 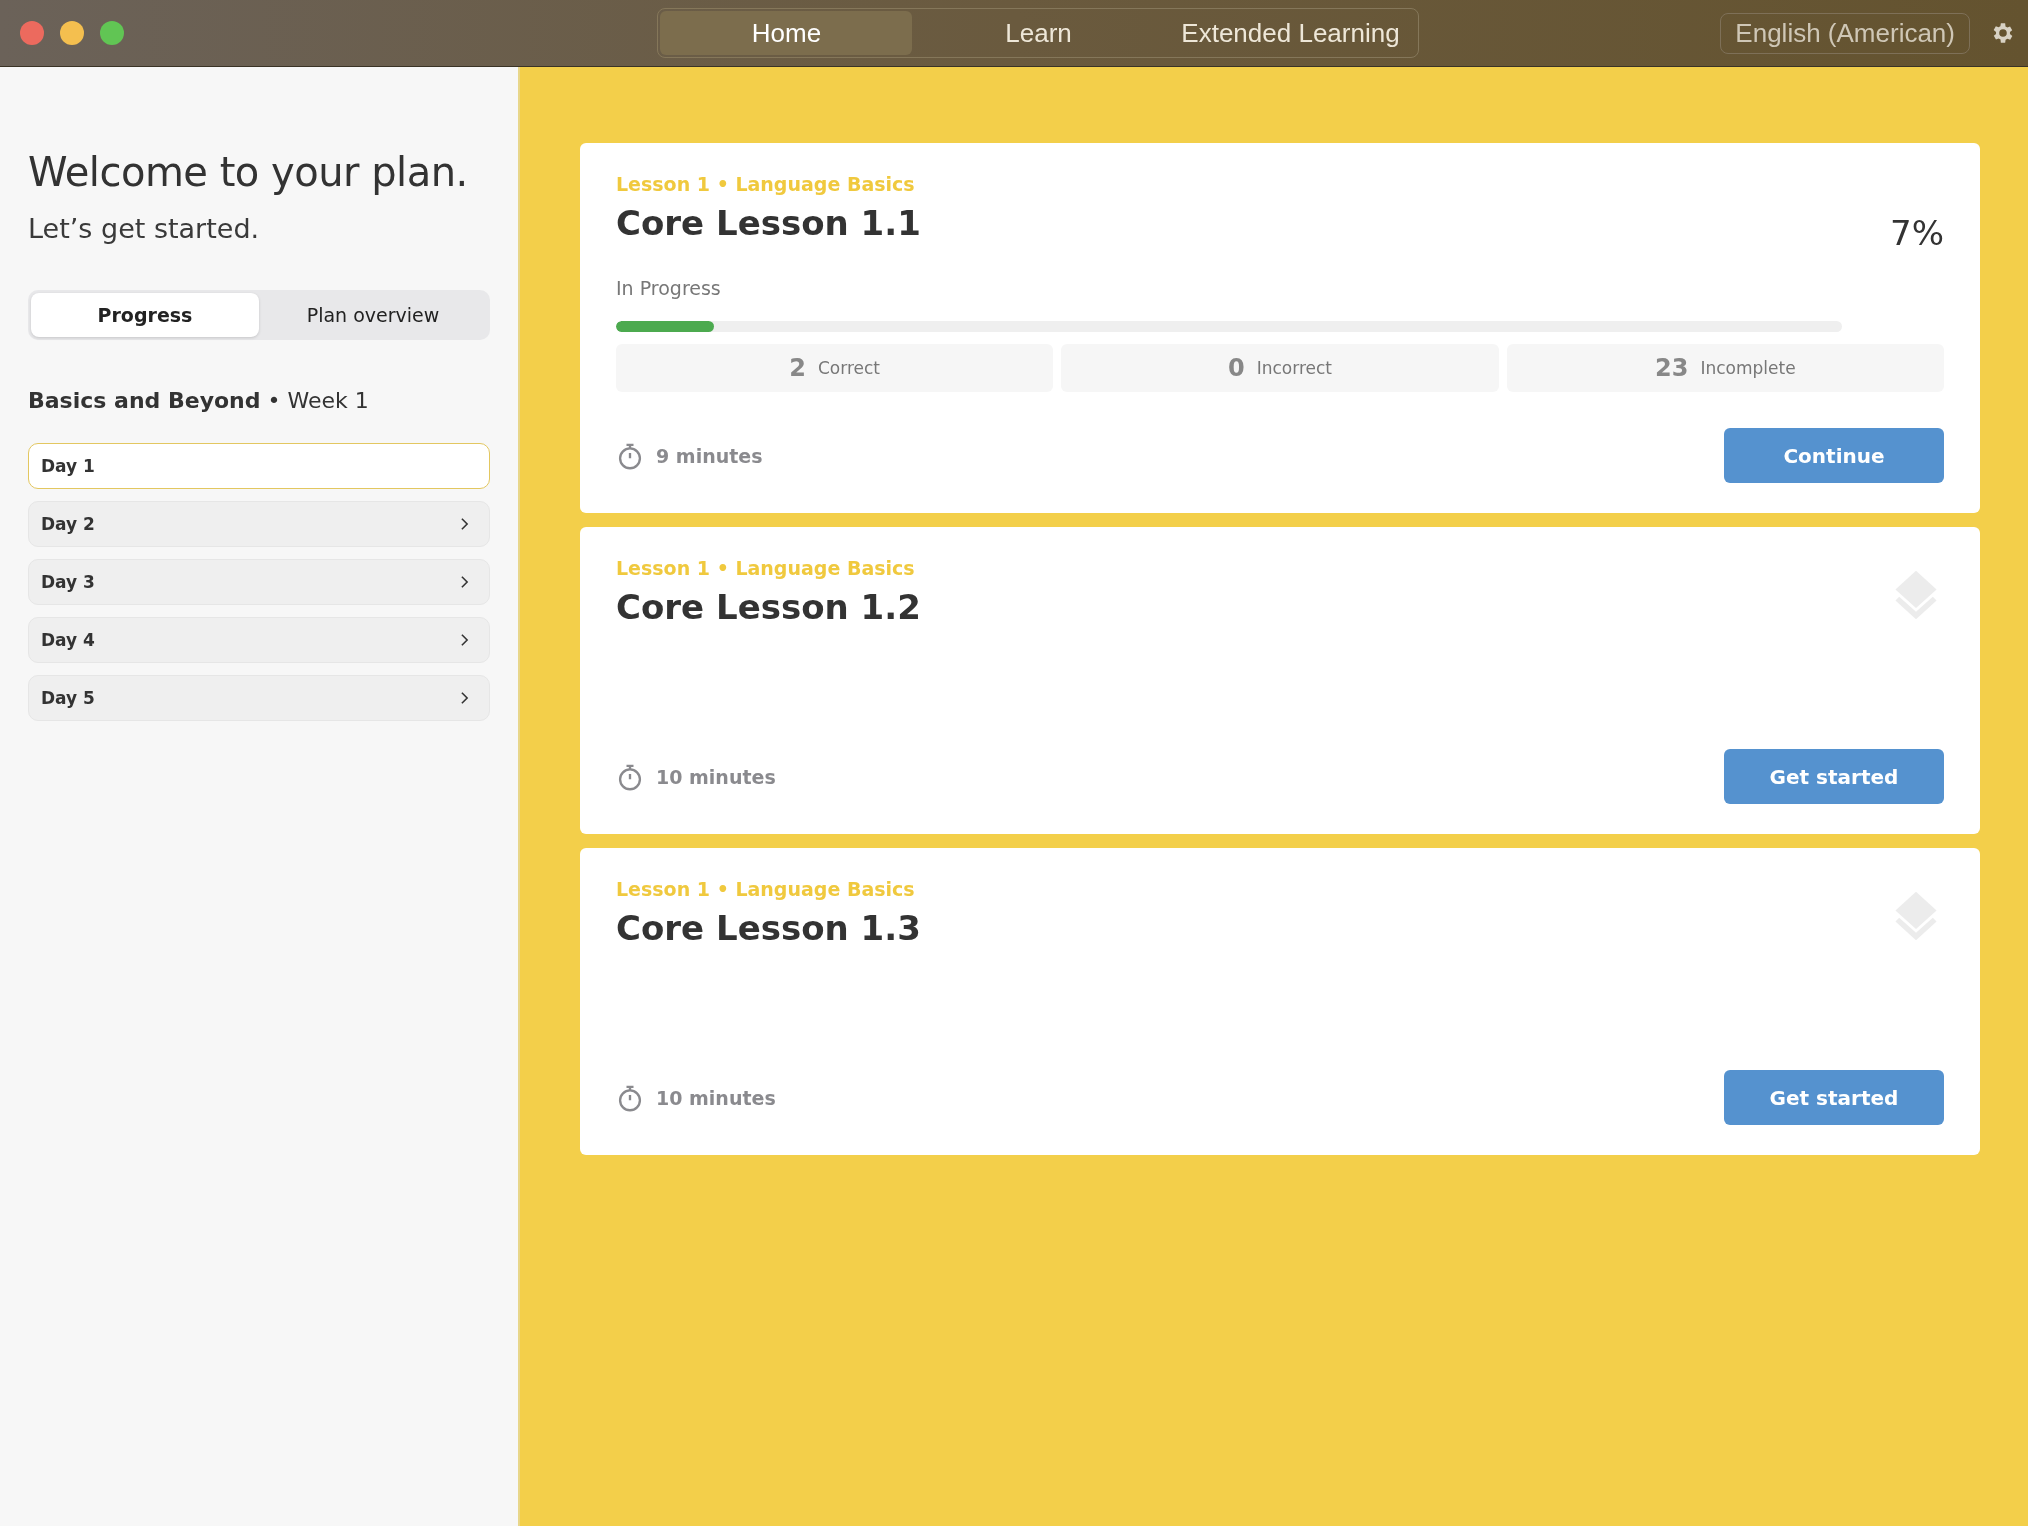 What do you see at coordinates (768, 928) in the screenshot?
I see `lesson-title: Core Lesson 1.3` at bounding box center [768, 928].